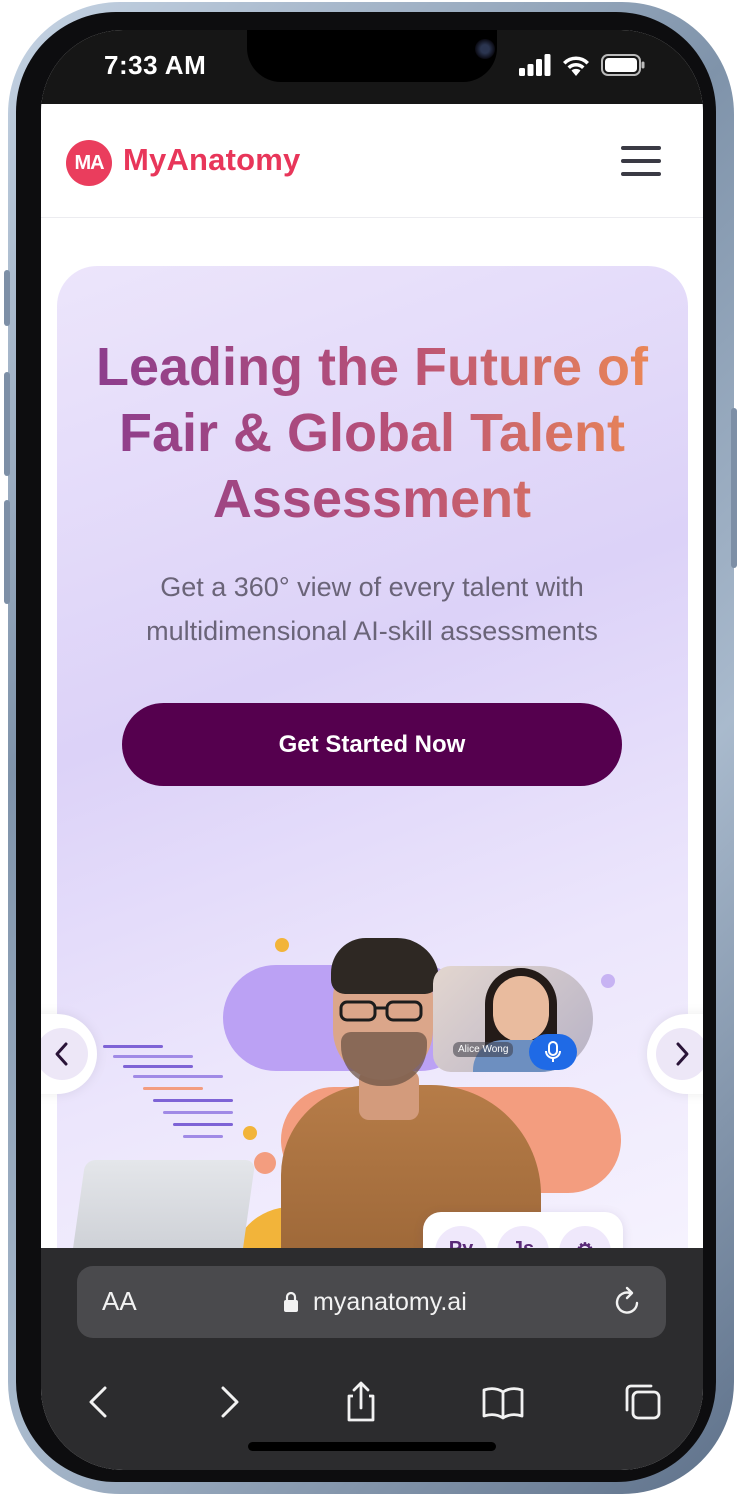 This screenshot has width=737, height=1497. Describe the element at coordinates (7, 552) in the screenshot. I see `volume-down-button` at that location.